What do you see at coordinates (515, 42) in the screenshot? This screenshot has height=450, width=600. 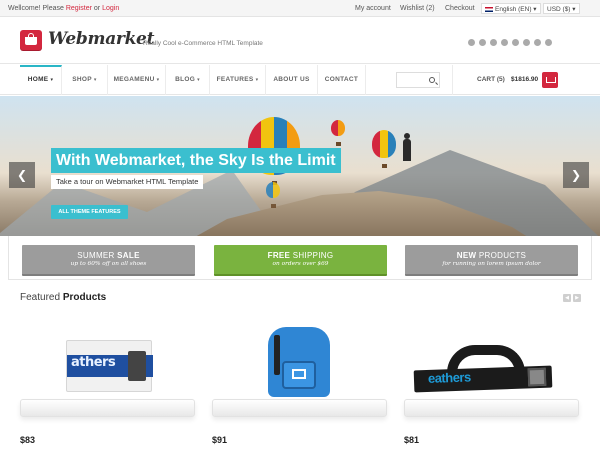 I see `wordpress-icon` at bounding box center [515, 42].